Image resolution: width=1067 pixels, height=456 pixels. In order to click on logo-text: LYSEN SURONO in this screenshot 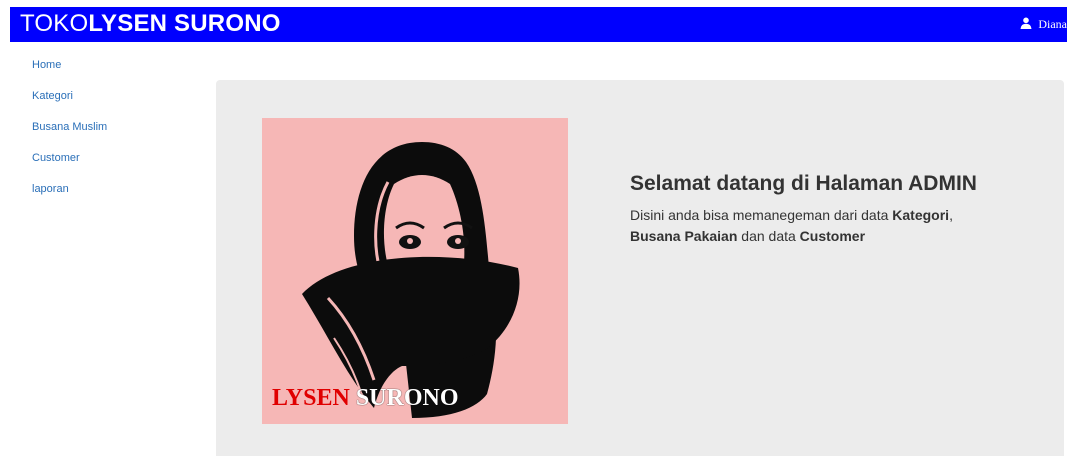, I will do `click(365, 398)`.